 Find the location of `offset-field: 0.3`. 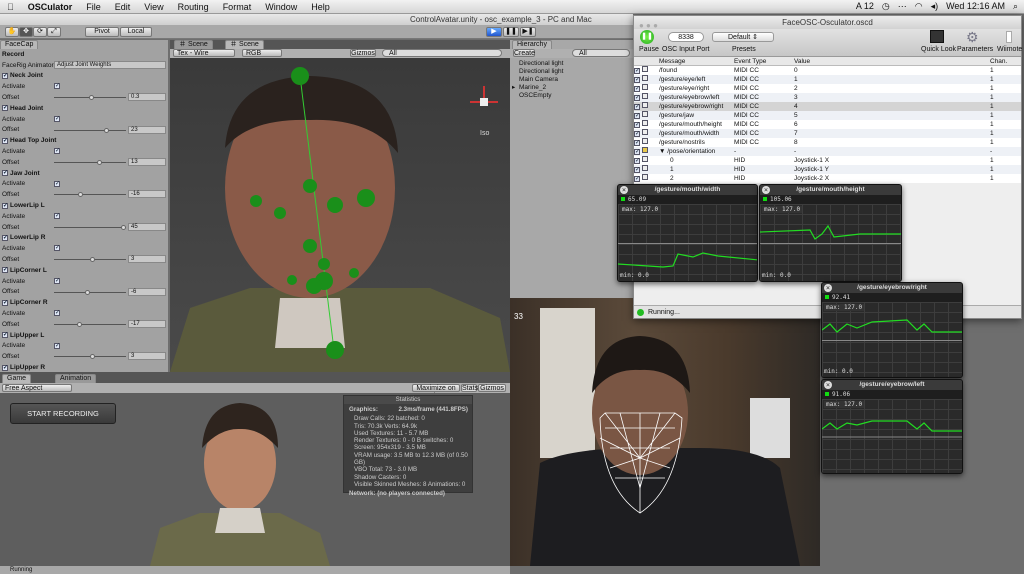

offset-field: 0.3 is located at coordinates (147, 97).